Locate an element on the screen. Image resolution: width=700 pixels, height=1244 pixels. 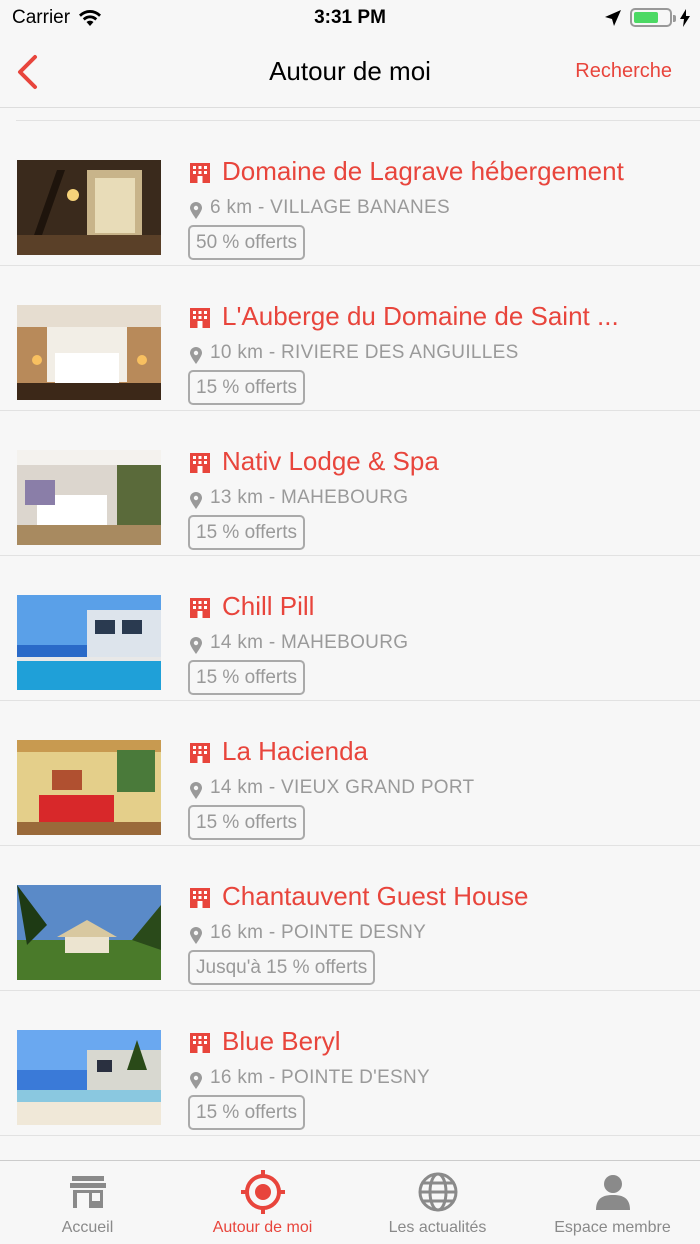
place-distance: 10 km - RIVIERE DES ANGUILLES is located at coordinates (364, 352).